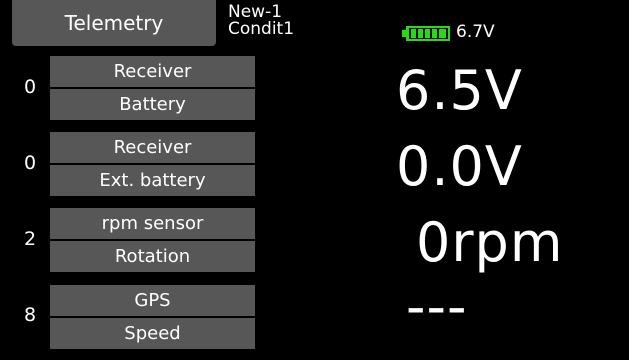  What do you see at coordinates (152, 104) in the screenshot?
I see `item-button: Battery` at bounding box center [152, 104].